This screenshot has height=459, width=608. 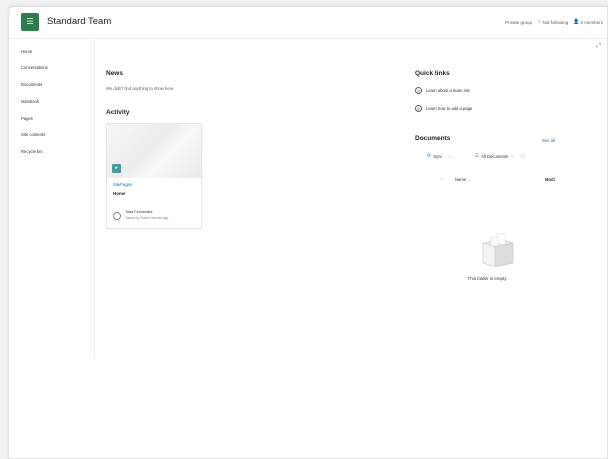 I want to click on person-icon: 👤, so click(x=576, y=22).